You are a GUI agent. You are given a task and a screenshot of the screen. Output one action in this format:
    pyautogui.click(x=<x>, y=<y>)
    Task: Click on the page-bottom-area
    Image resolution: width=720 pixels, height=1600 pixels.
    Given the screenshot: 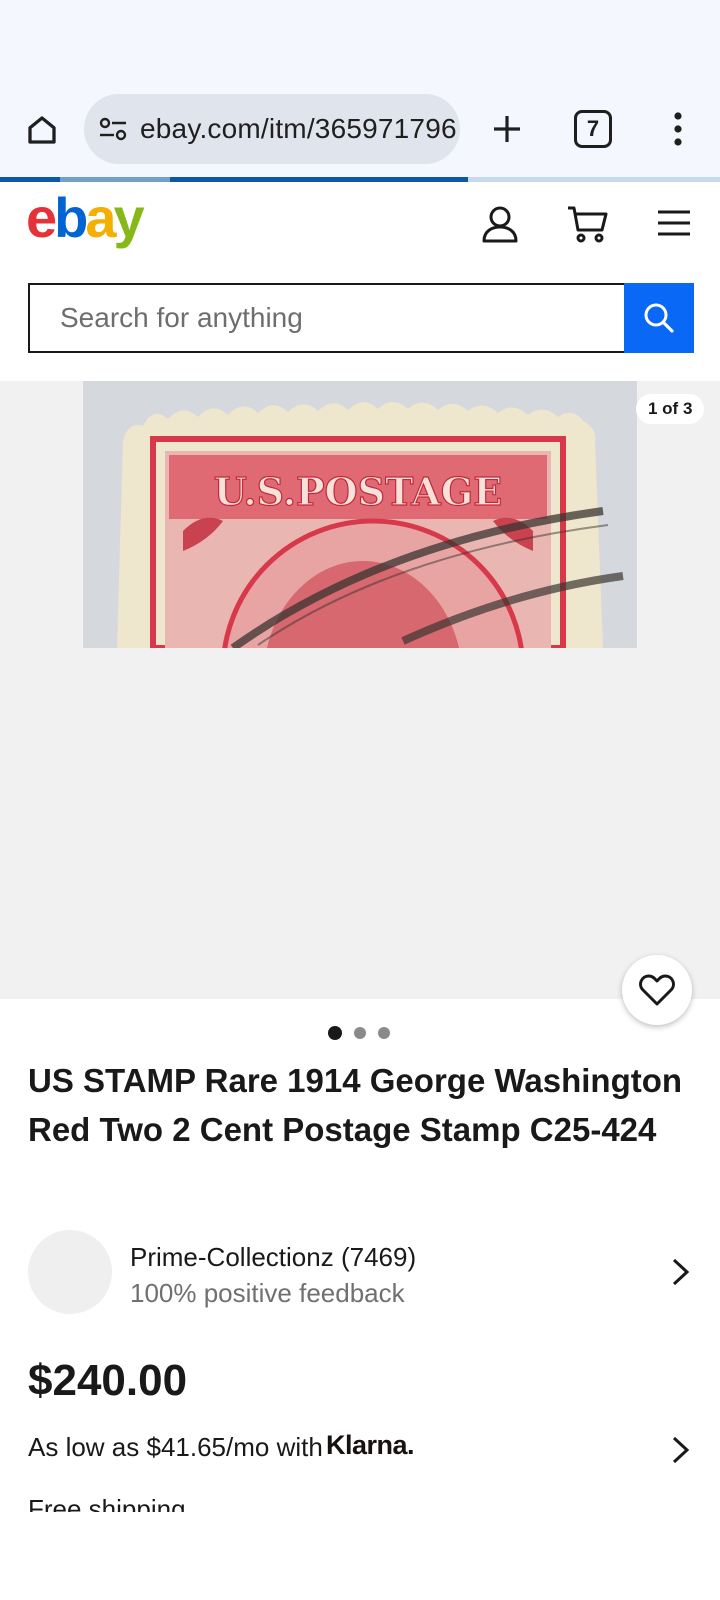 What is the action you would take?
    pyautogui.click(x=360, y=1556)
    